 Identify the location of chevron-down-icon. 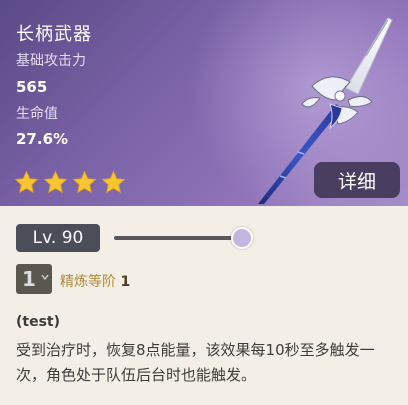
(45, 277).